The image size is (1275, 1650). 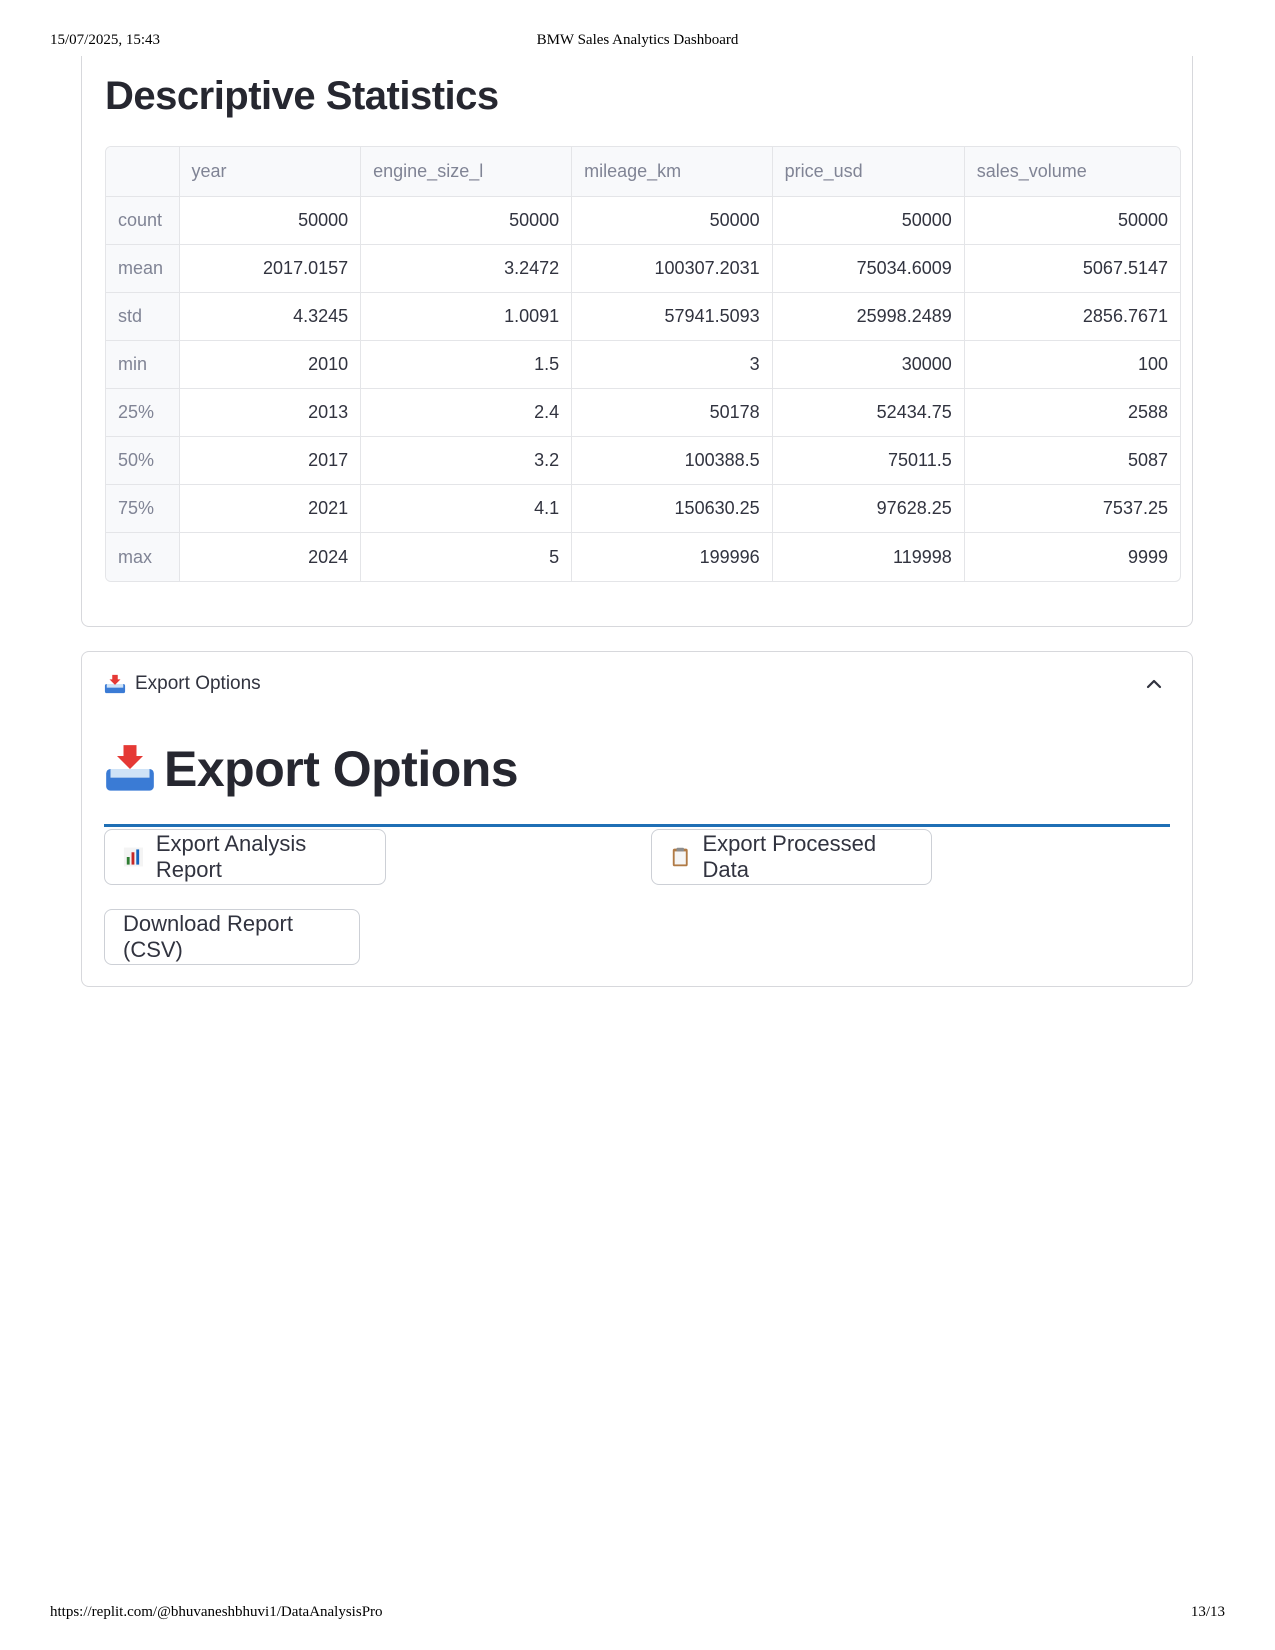 What do you see at coordinates (341, 769) in the screenshot?
I see `export-title-text: Export Options` at bounding box center [341, 769].